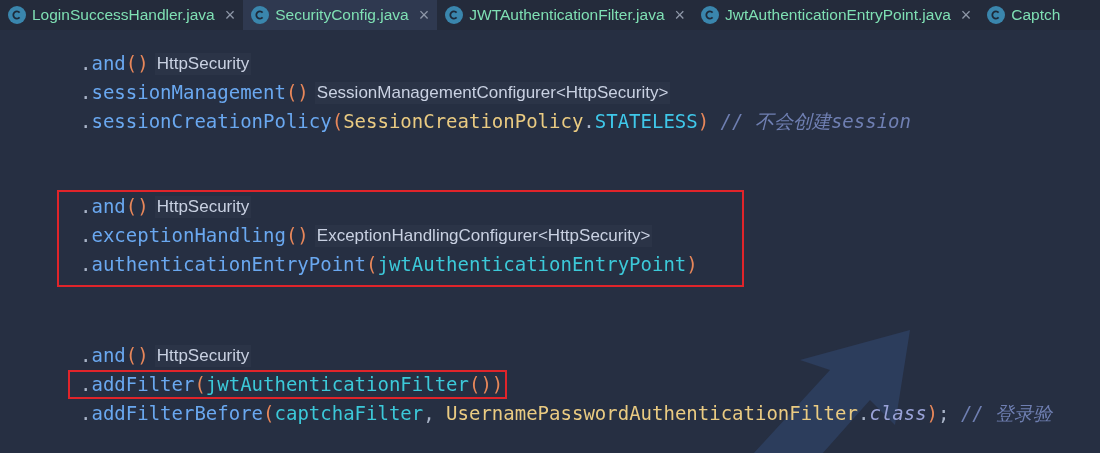  What do you see at coordinates (340, 15) in the screenshot?
I see `editor-tab: SecurityConfig.java ×` at bounding box center [340, 15].